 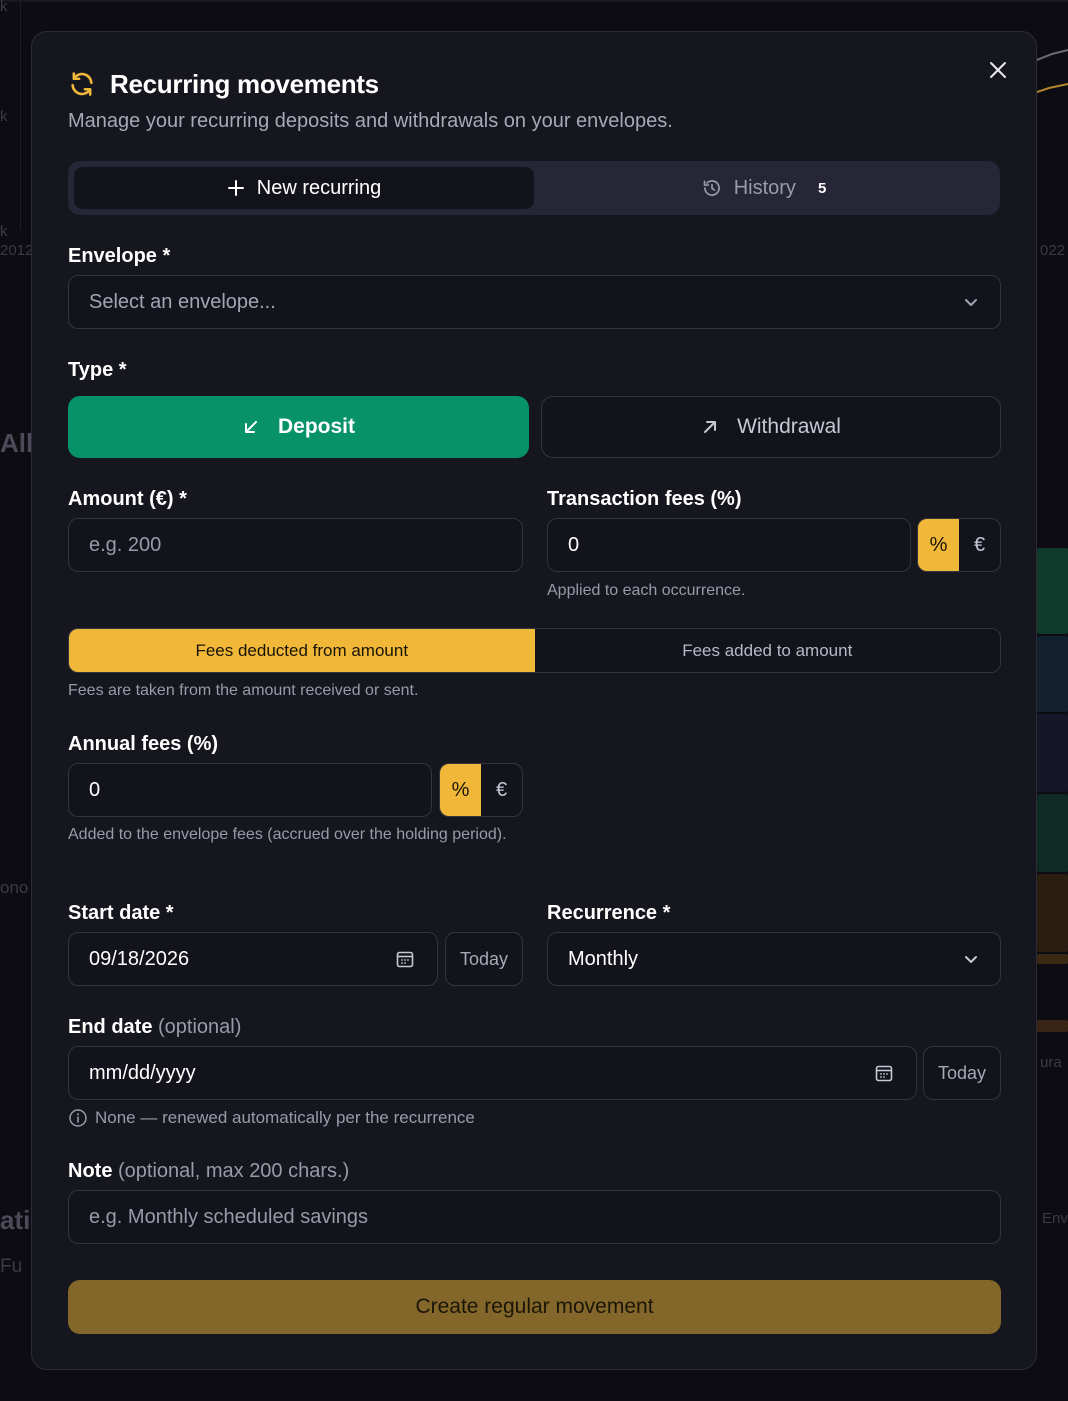 I want to click on info-icon, so click(x=78, y=1118).